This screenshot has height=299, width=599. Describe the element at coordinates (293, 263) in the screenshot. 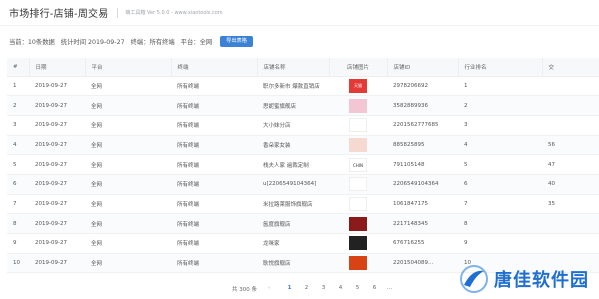

I see `cell-name: 耿悦旗舰店` at that location.